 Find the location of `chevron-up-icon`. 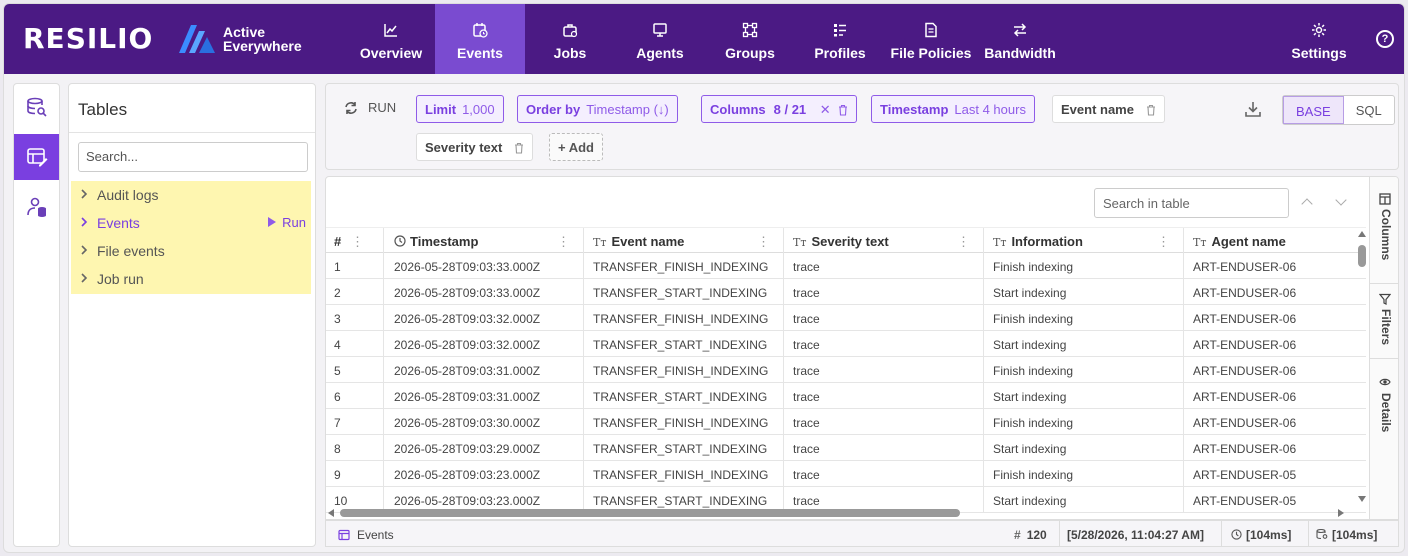

chevron-up-icon is located at coordinates (1307, 204).